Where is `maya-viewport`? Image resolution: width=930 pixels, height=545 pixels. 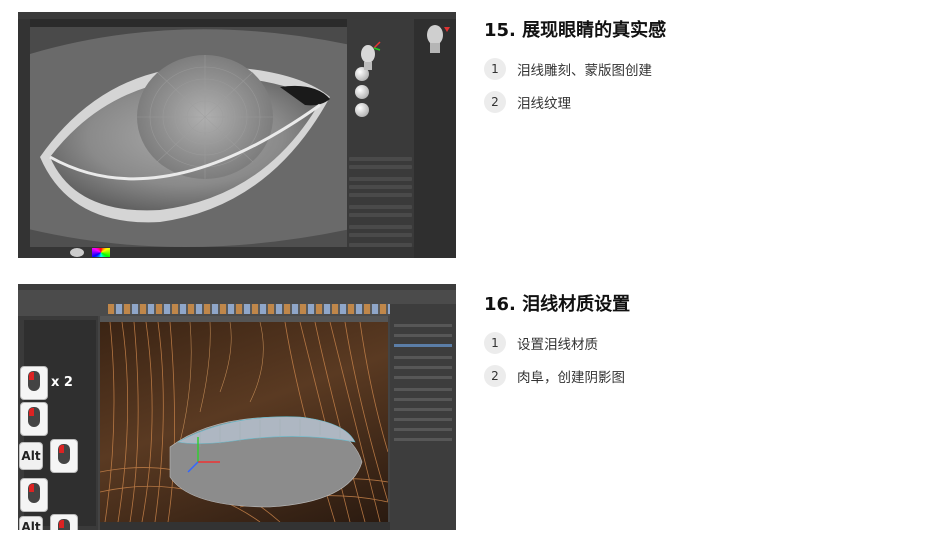
maya-viewport is located at coordinates (244, 422).